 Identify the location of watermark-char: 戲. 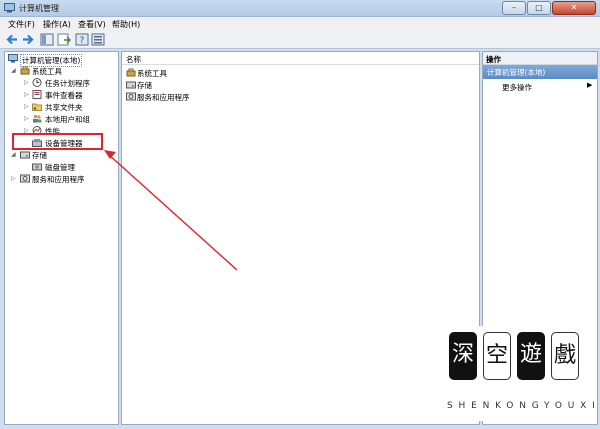
(565, 356).